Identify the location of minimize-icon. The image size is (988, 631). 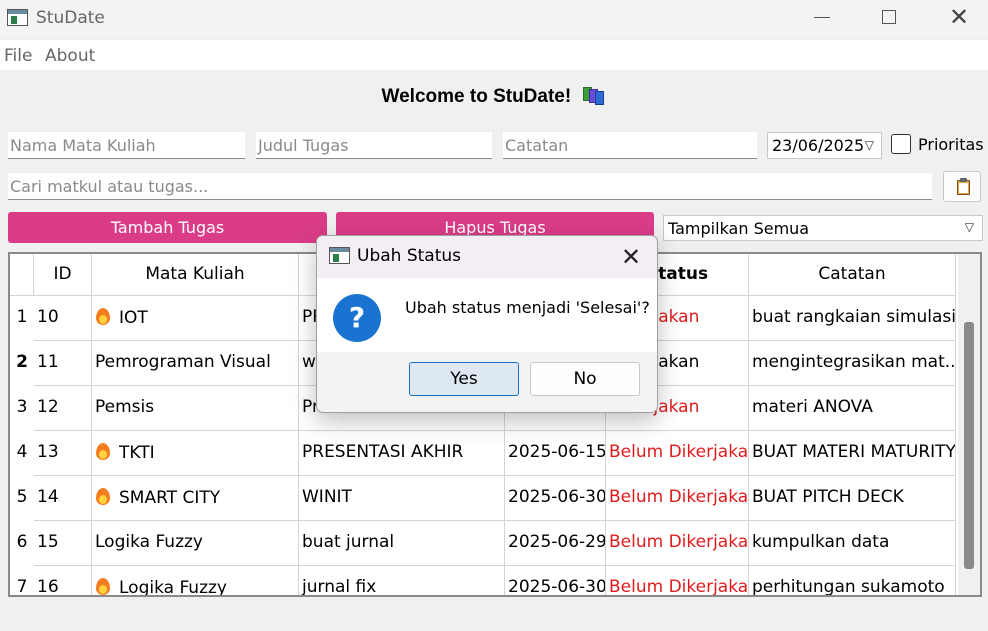
(822, 17).